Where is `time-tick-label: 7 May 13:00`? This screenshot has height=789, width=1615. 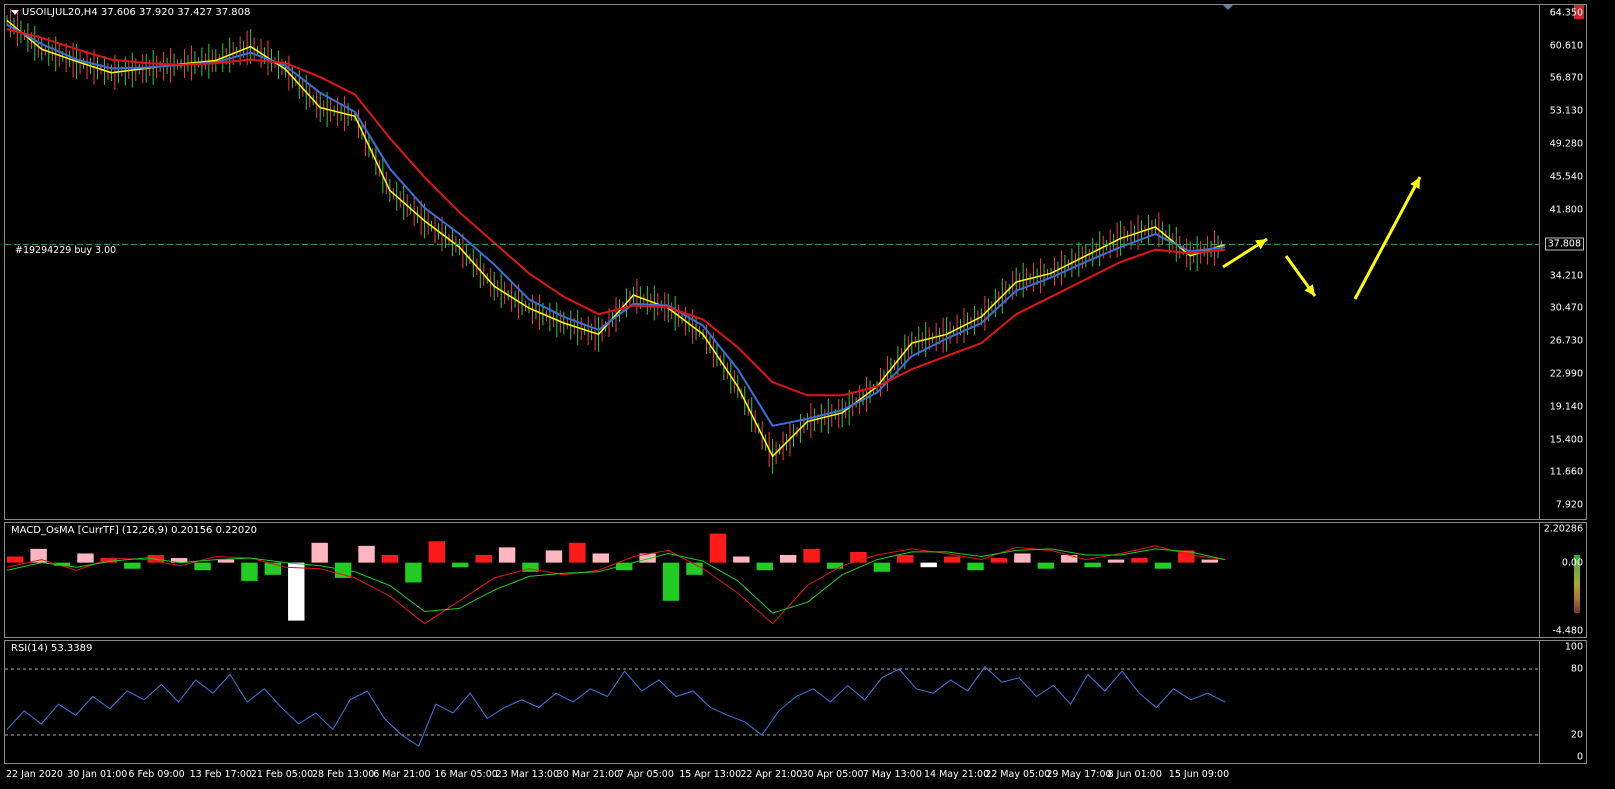
time-tick-label: 7 May 13:00 is located at coordinates (892, 774).